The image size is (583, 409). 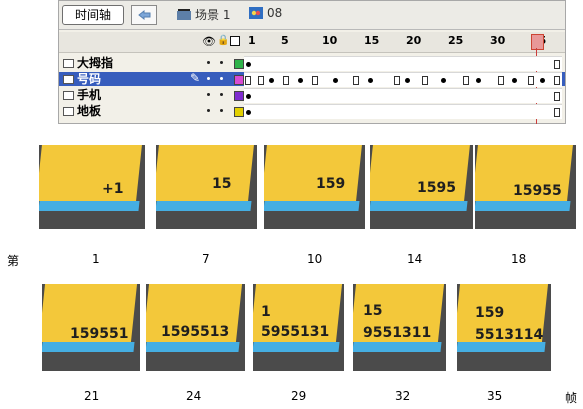 I want to click on phone-screen, so click(x=90, y=173).